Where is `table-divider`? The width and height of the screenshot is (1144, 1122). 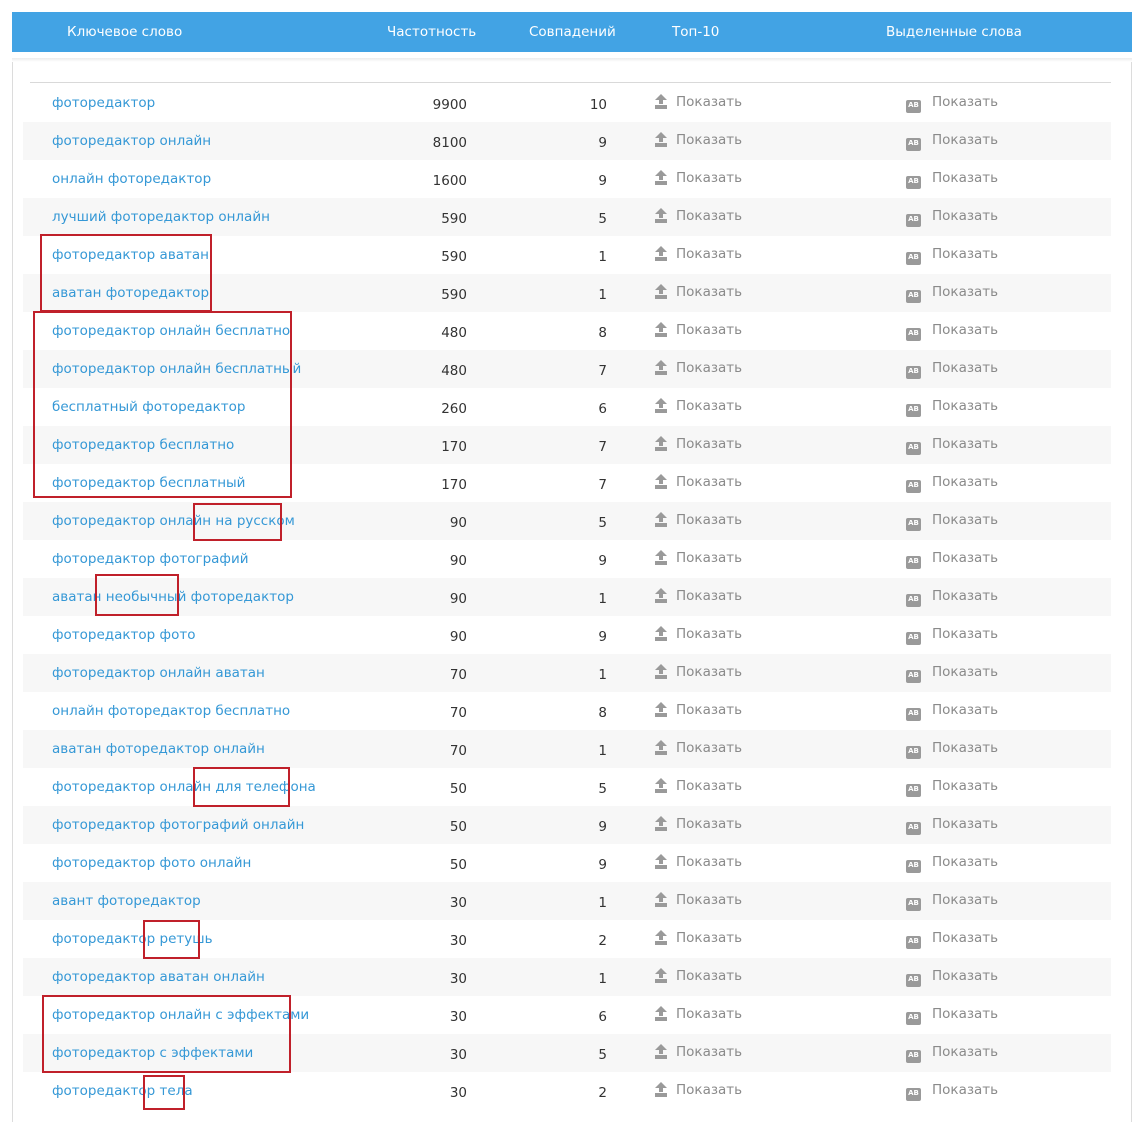 table-divider is located at coordinates (570, 82).